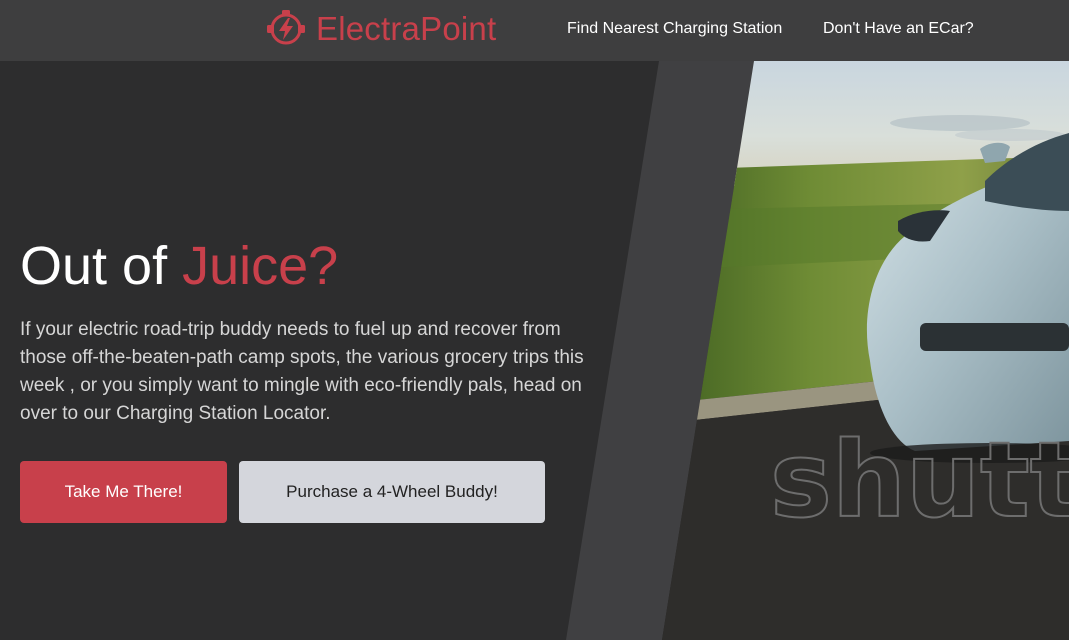 The image size is (1069, 640). Describe the element at coordinates (260, 266) in the screenshot. I see `hero-title-accent: Juice?` at that location.